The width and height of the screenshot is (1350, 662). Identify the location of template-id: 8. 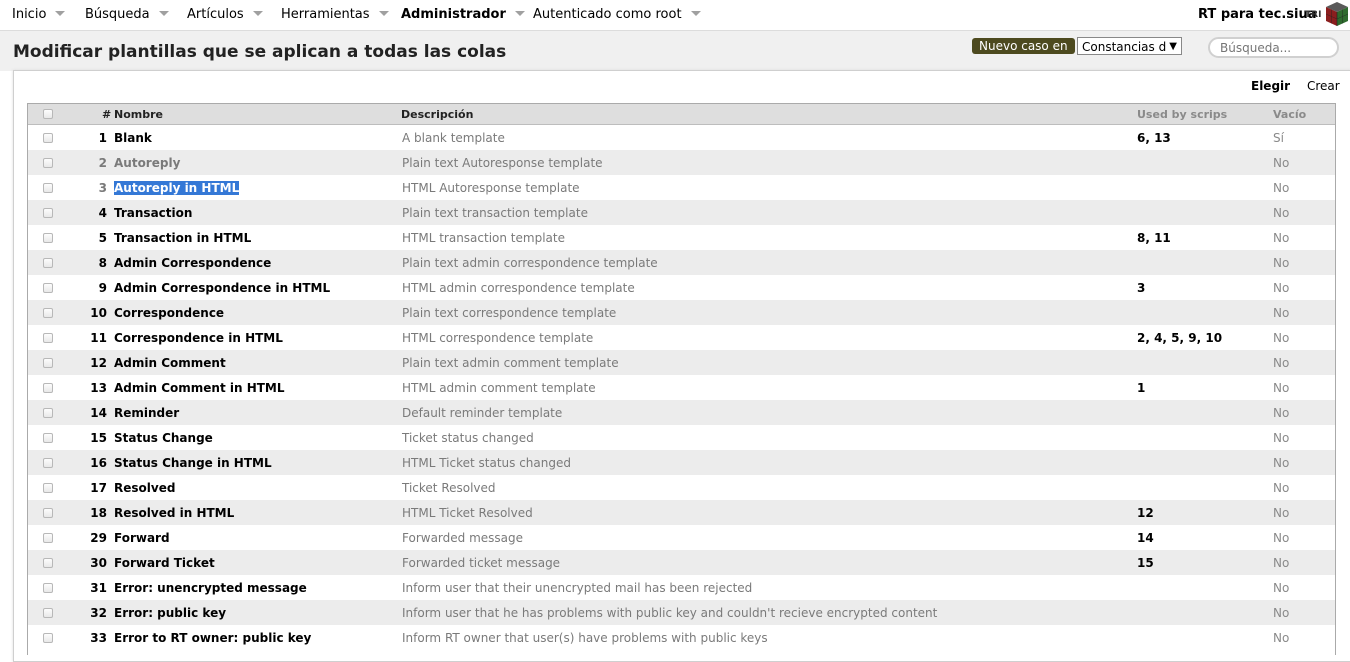
(103, 263).